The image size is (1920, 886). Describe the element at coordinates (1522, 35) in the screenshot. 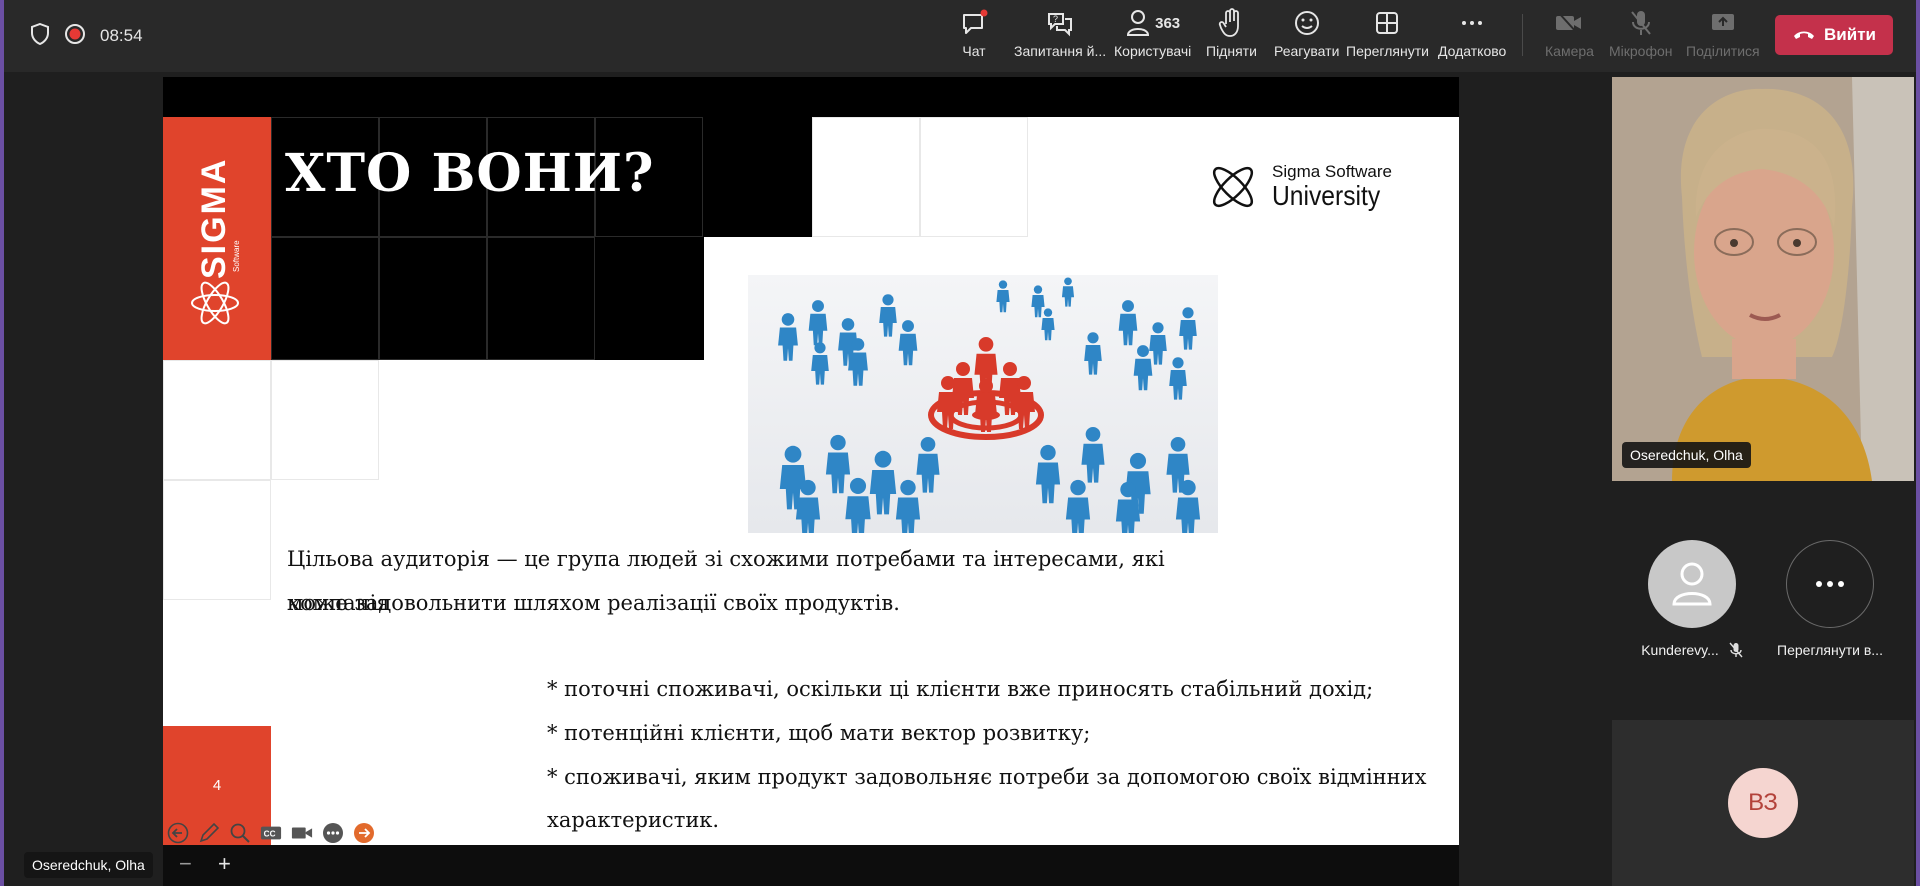

I see `toolbar-divider` at that location.